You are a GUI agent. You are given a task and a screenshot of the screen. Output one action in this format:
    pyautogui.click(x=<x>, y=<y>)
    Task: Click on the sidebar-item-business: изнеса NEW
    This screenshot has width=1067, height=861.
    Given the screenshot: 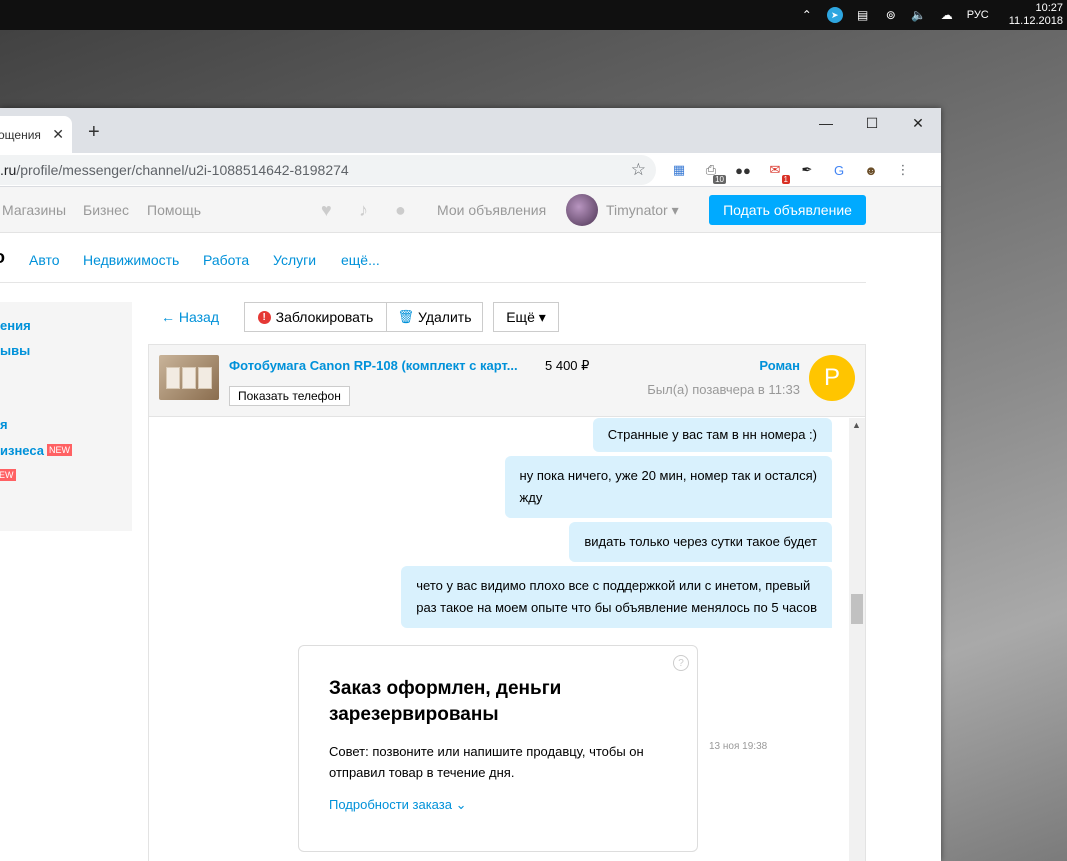 What is the action you would take?
    pyautogui.click(x=36, y=450)
    